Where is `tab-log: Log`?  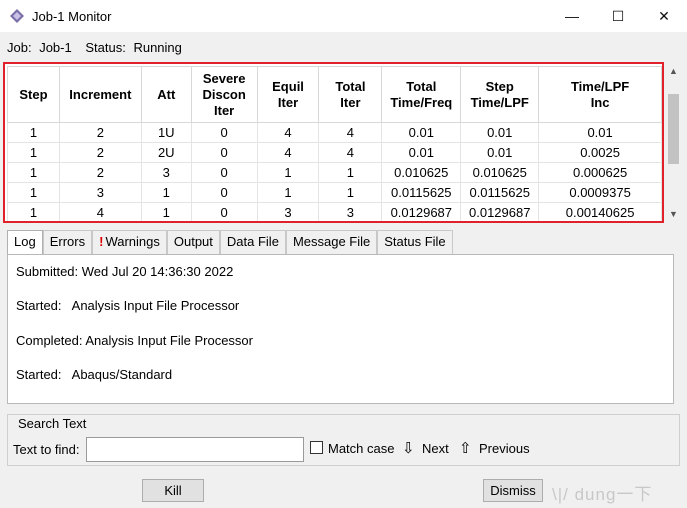 tab-log: Log is located at coordinates (25, 243).